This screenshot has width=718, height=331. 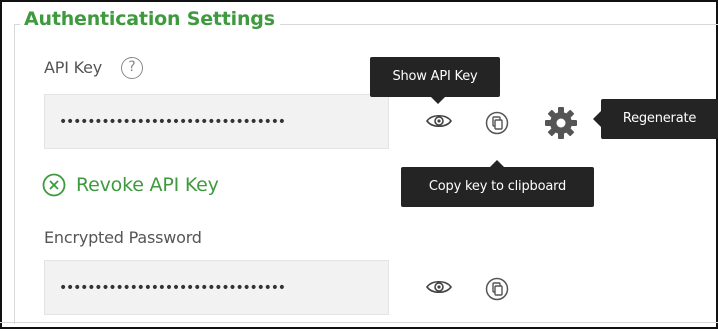 What do you see at coordinates (561, 123) in the screenshot?
I see `gear-icon` at bounding box center [561, 123].